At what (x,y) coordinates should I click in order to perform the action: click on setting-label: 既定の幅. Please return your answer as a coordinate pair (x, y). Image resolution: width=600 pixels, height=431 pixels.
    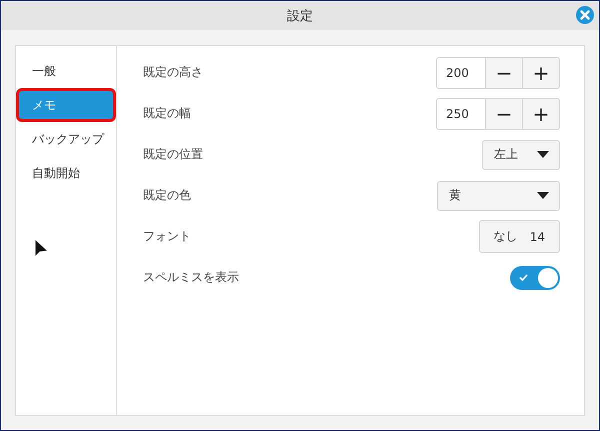
    Looking at the image, I should click on (167, 113).